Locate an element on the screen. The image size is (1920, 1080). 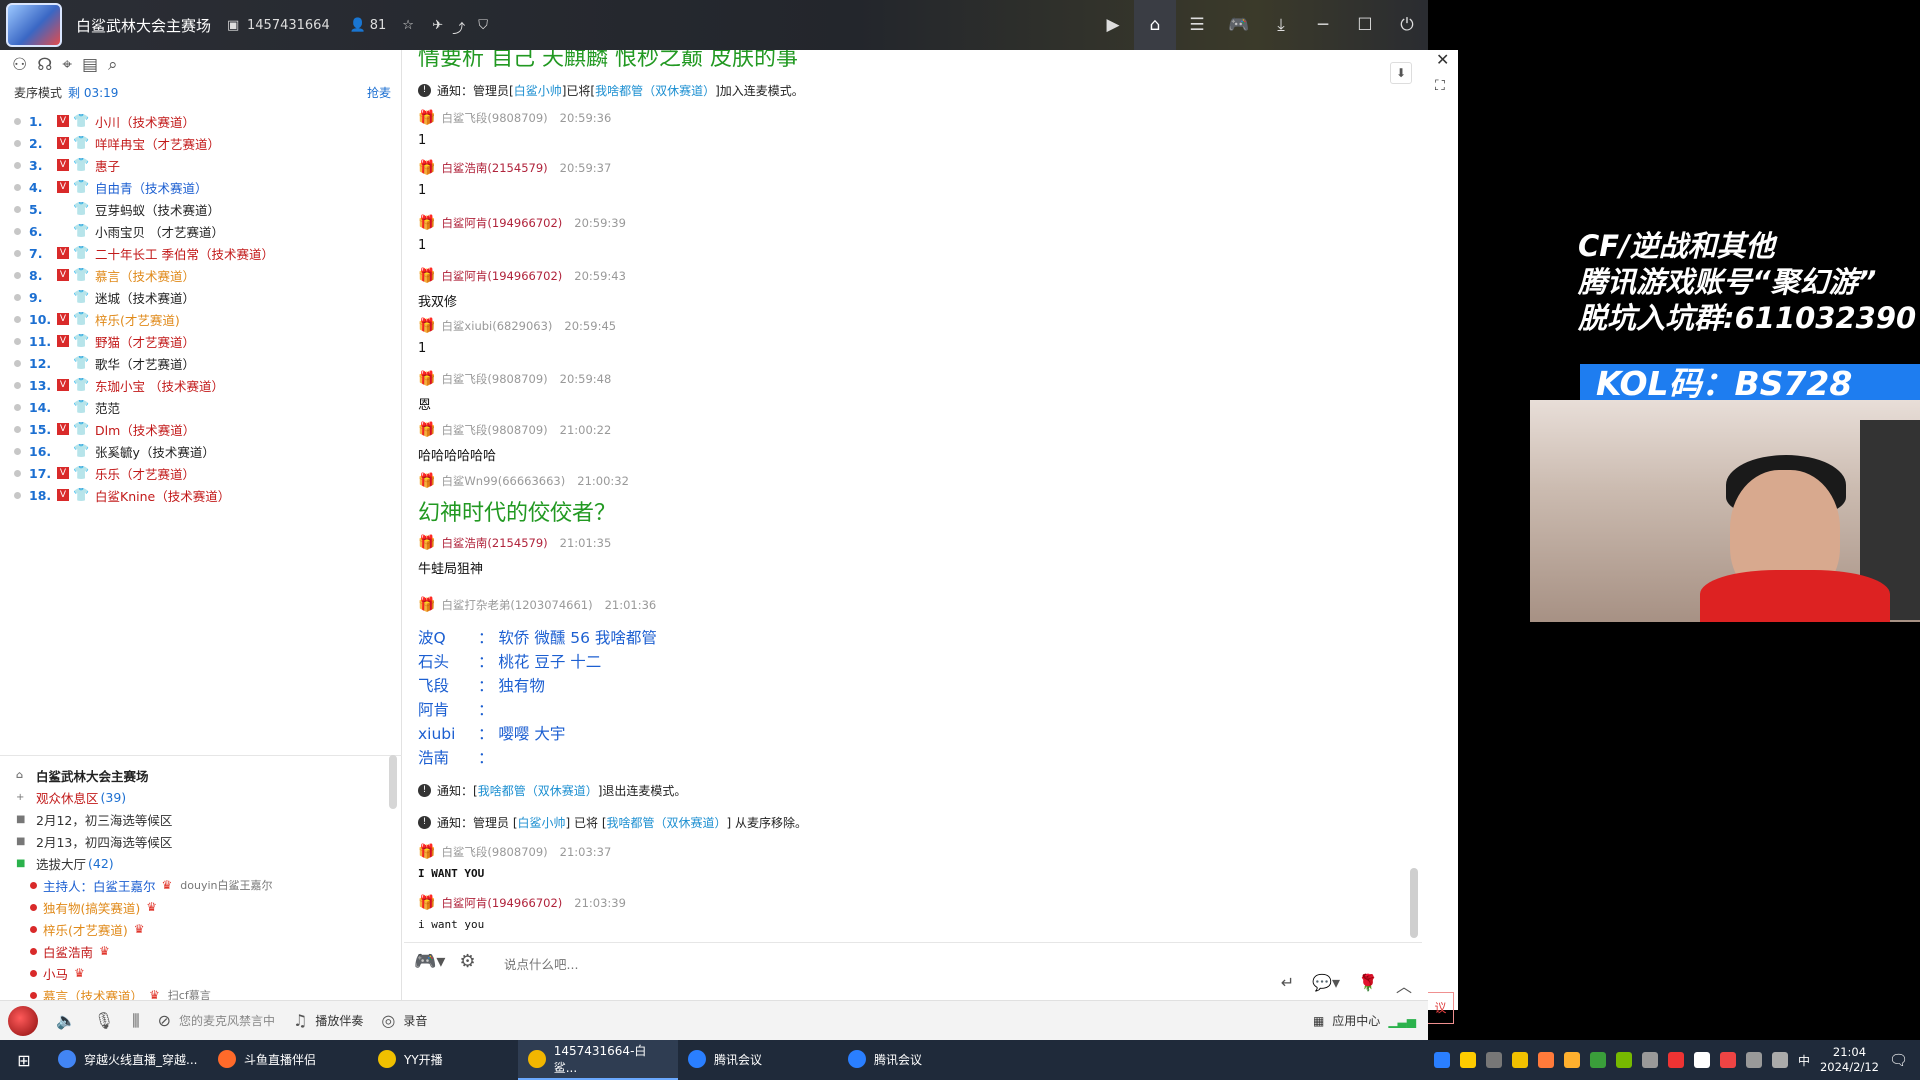
tray-app-icon is located at coordinates (1441, 1060).